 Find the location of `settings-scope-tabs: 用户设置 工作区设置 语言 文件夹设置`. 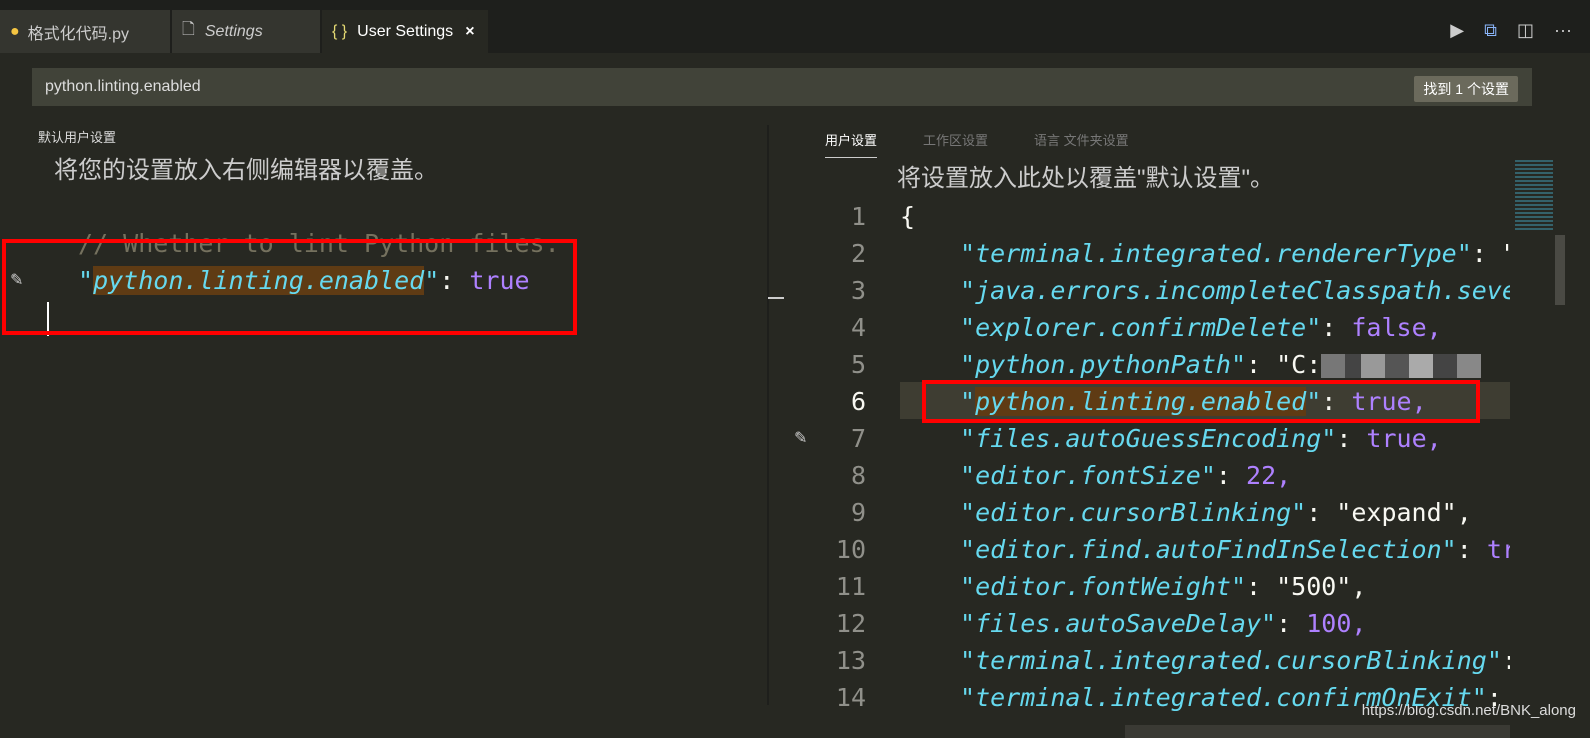

settings-scope-tabs: 用户设置 工作区设置 语言 文件夹设置 is located at coordinates (977, 144).